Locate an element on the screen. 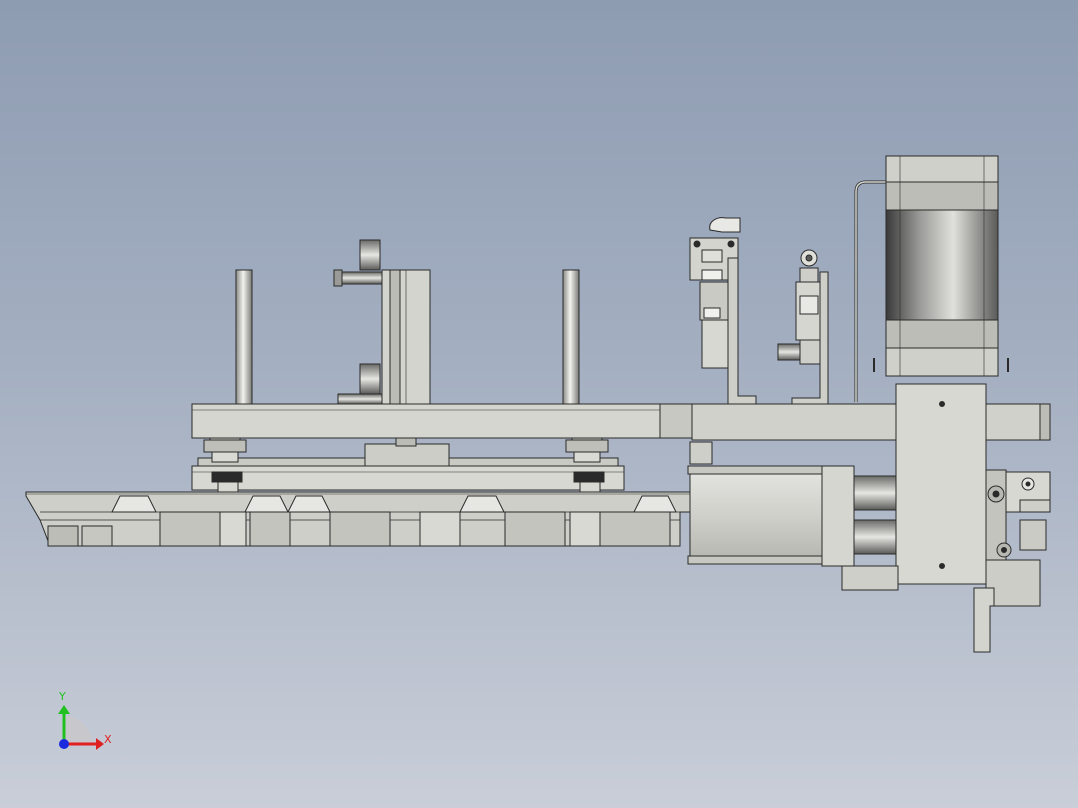 The image size is (1078, 808). triad-x-arrow is located at coordinates (100, 744).